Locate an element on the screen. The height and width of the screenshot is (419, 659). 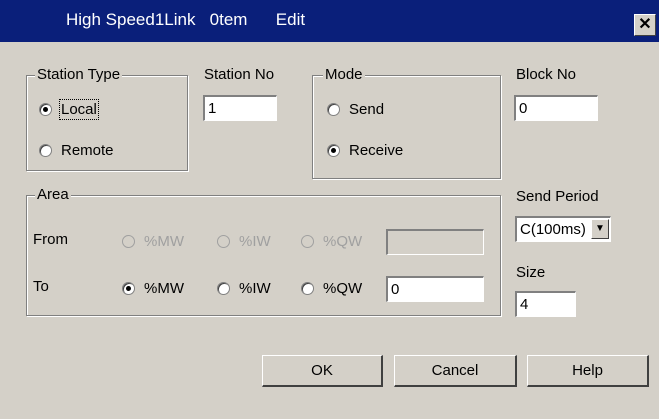
radio-receive-label: Receive is located at coordinates (376, 150).